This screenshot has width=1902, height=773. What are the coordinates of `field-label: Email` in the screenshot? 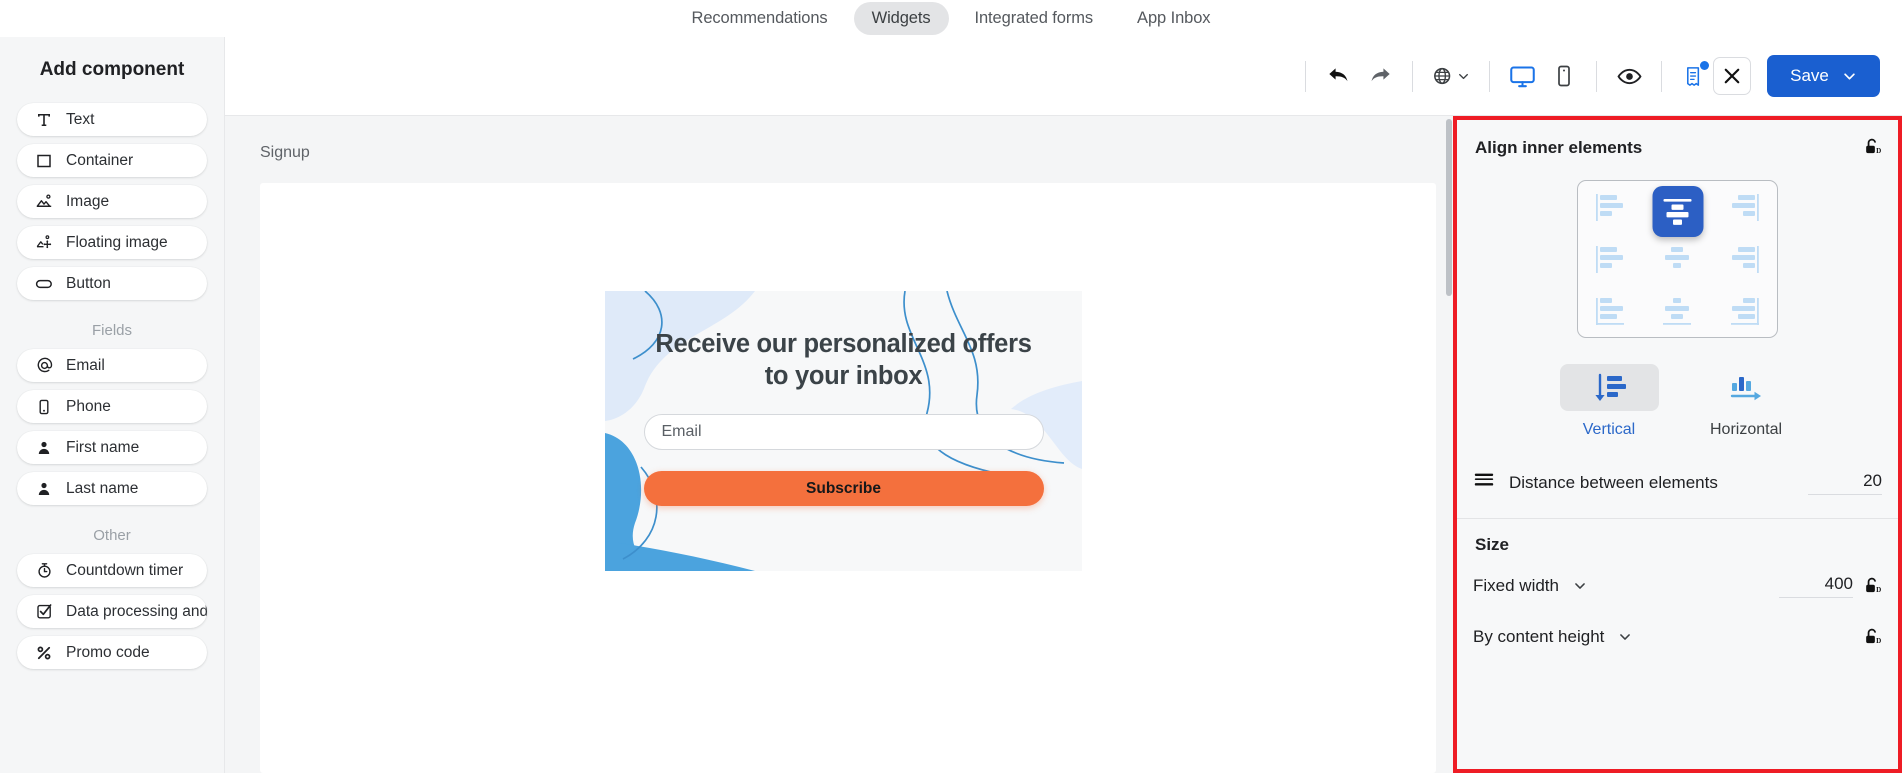 It's located at (85, 365).